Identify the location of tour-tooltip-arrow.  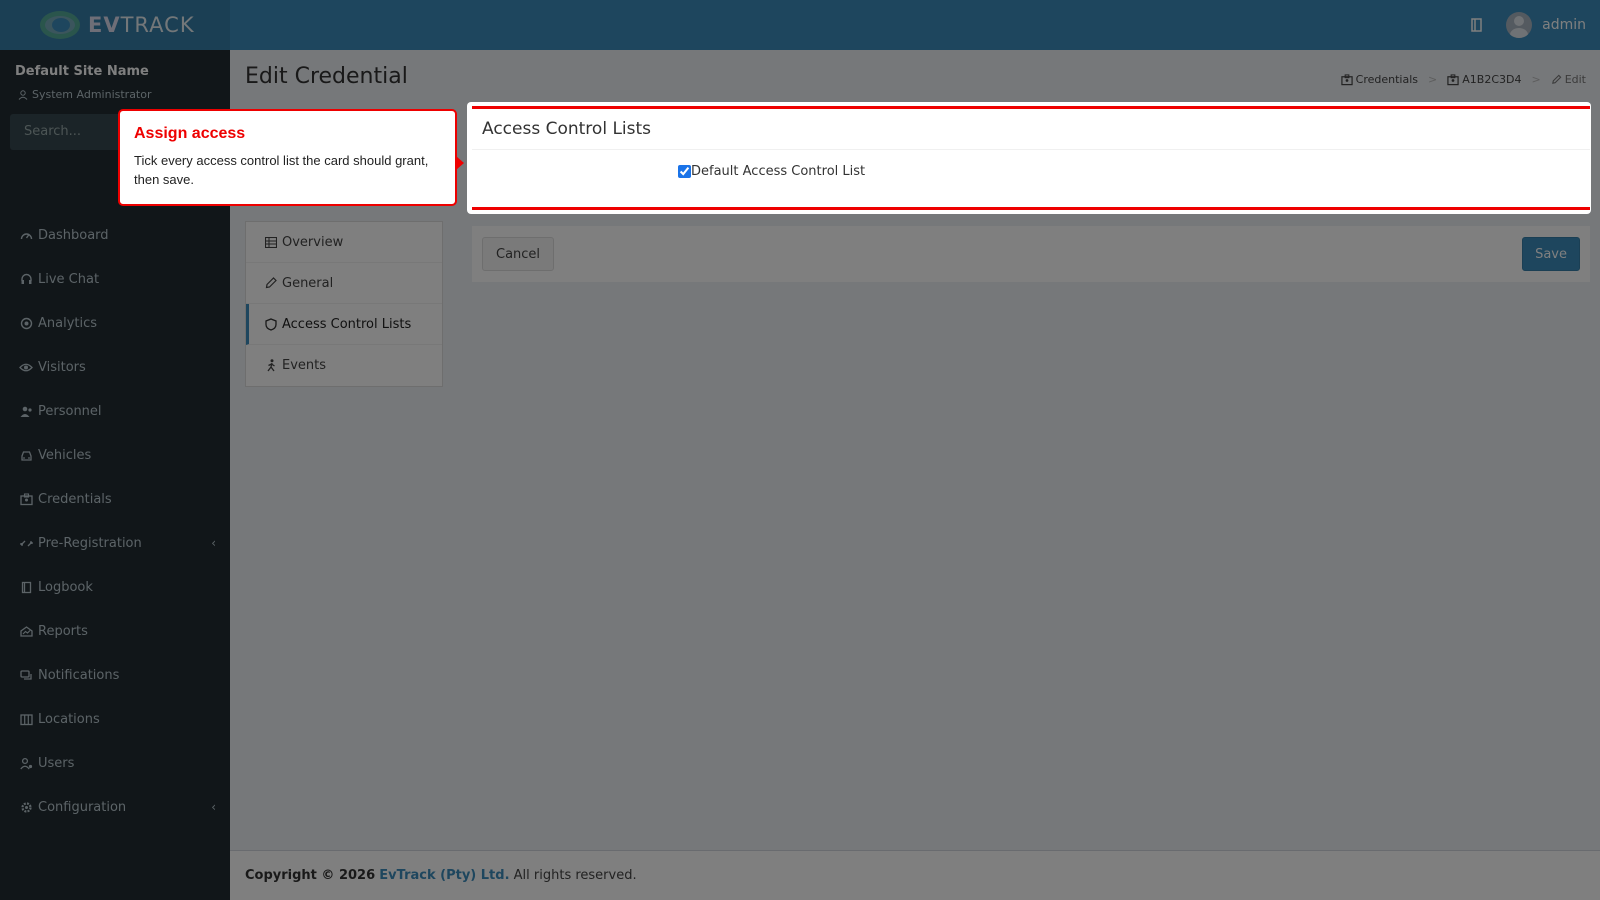
(460, 163).